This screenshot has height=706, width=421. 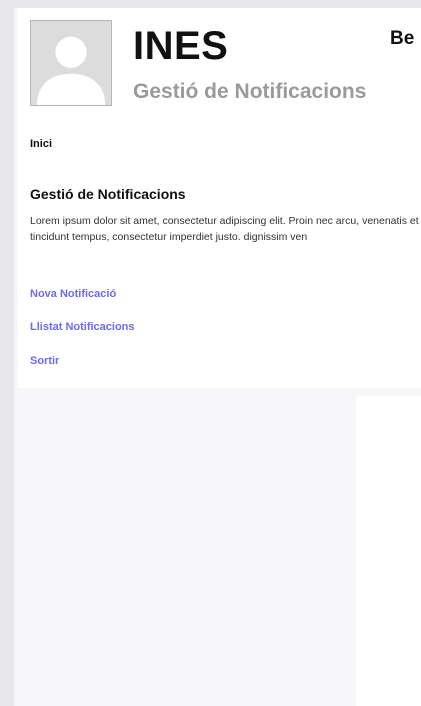 I want to click on list-notifications-link: Llistat Notificacions, so click(x=82, y=327).